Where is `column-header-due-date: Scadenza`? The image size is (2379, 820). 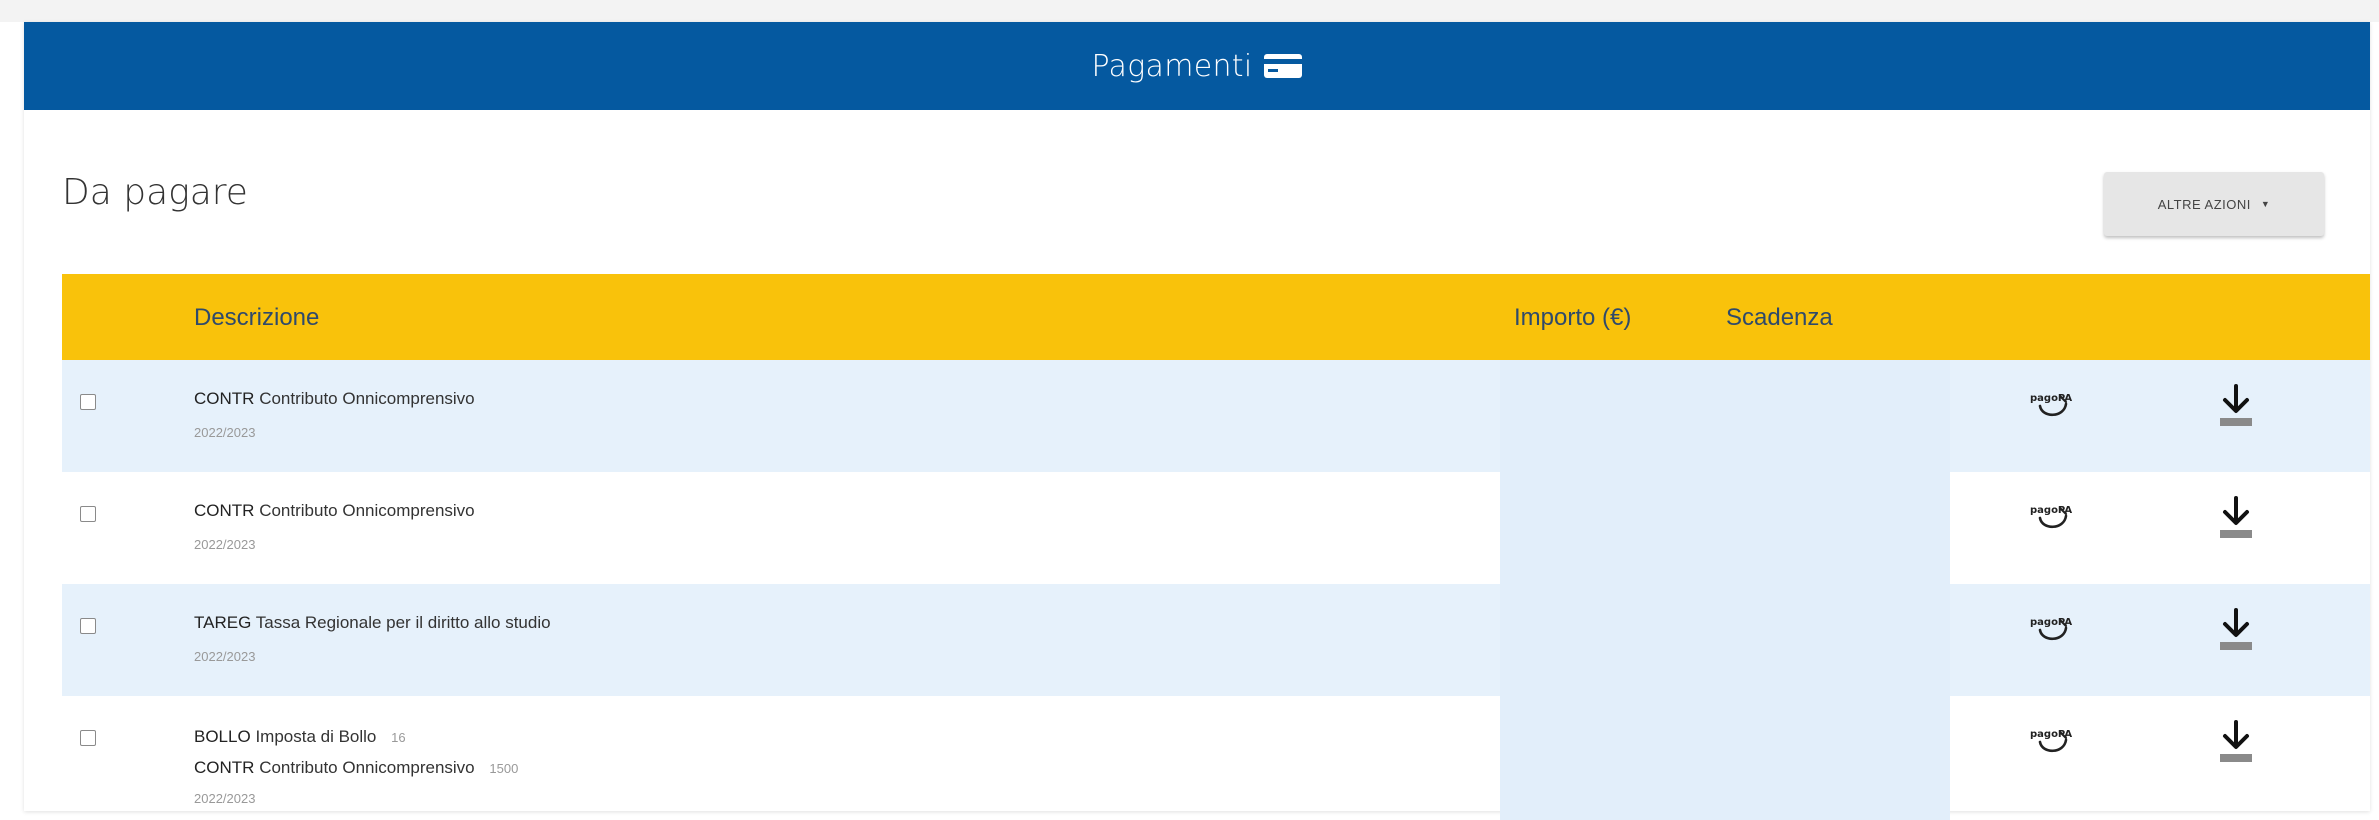 column-header-due-date: Scadenza is located at coordinates (1779, 317).